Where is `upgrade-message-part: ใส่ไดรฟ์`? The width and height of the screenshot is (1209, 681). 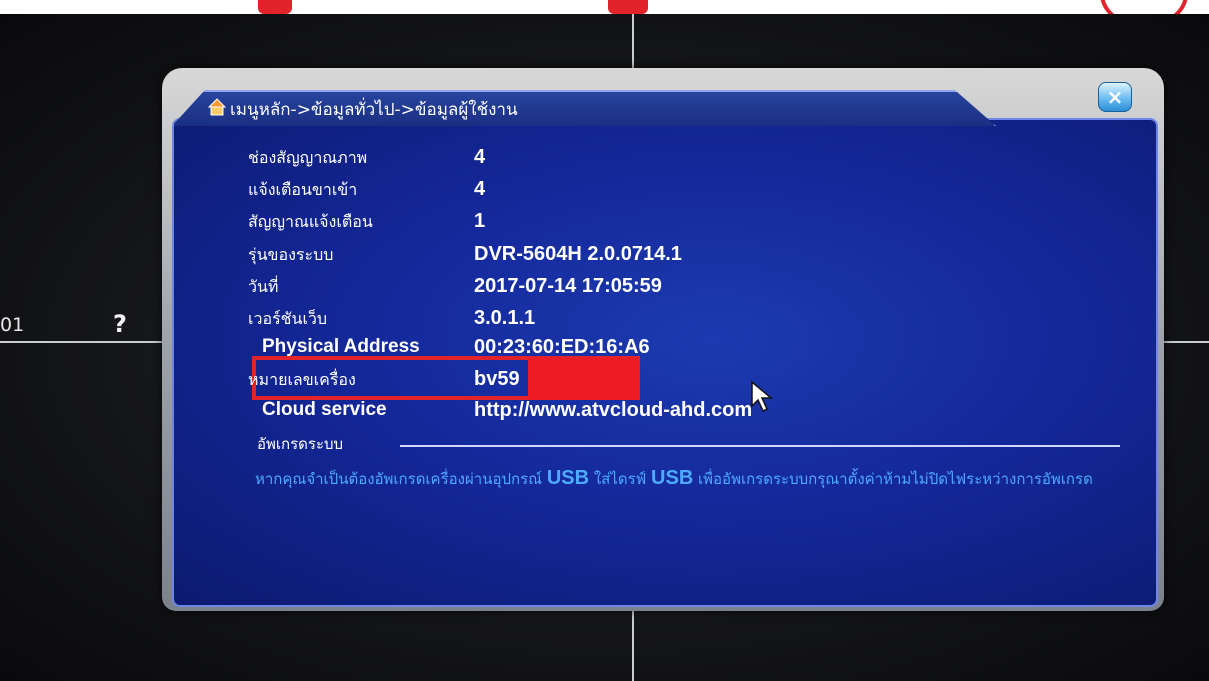
upgrade-message-part: ใส่ไดรฟ์ is located at coordinates (620, 479).